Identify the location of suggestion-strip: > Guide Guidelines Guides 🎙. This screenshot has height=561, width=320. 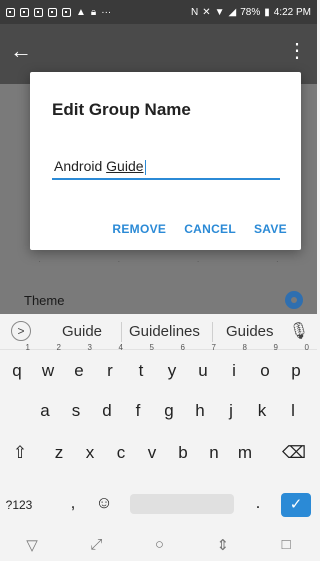
(158, 332).